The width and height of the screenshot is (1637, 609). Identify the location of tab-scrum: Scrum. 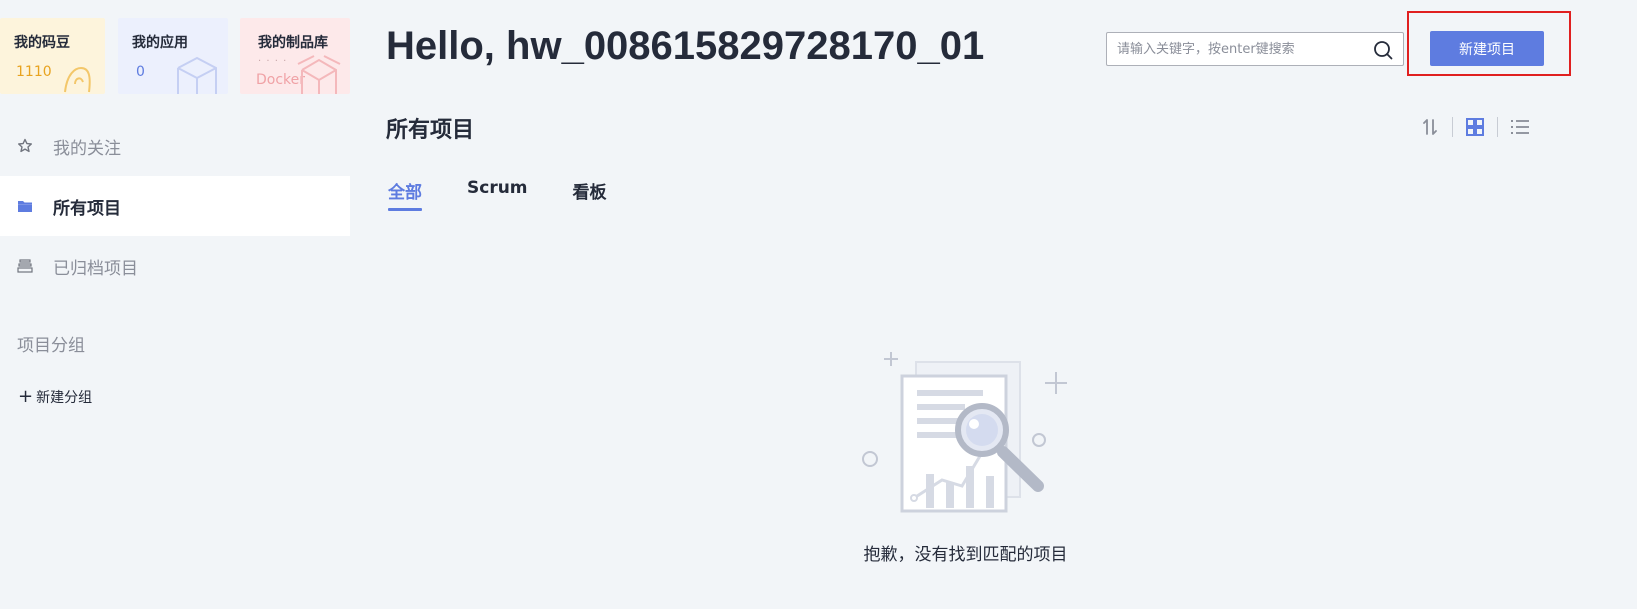
(497, 194).